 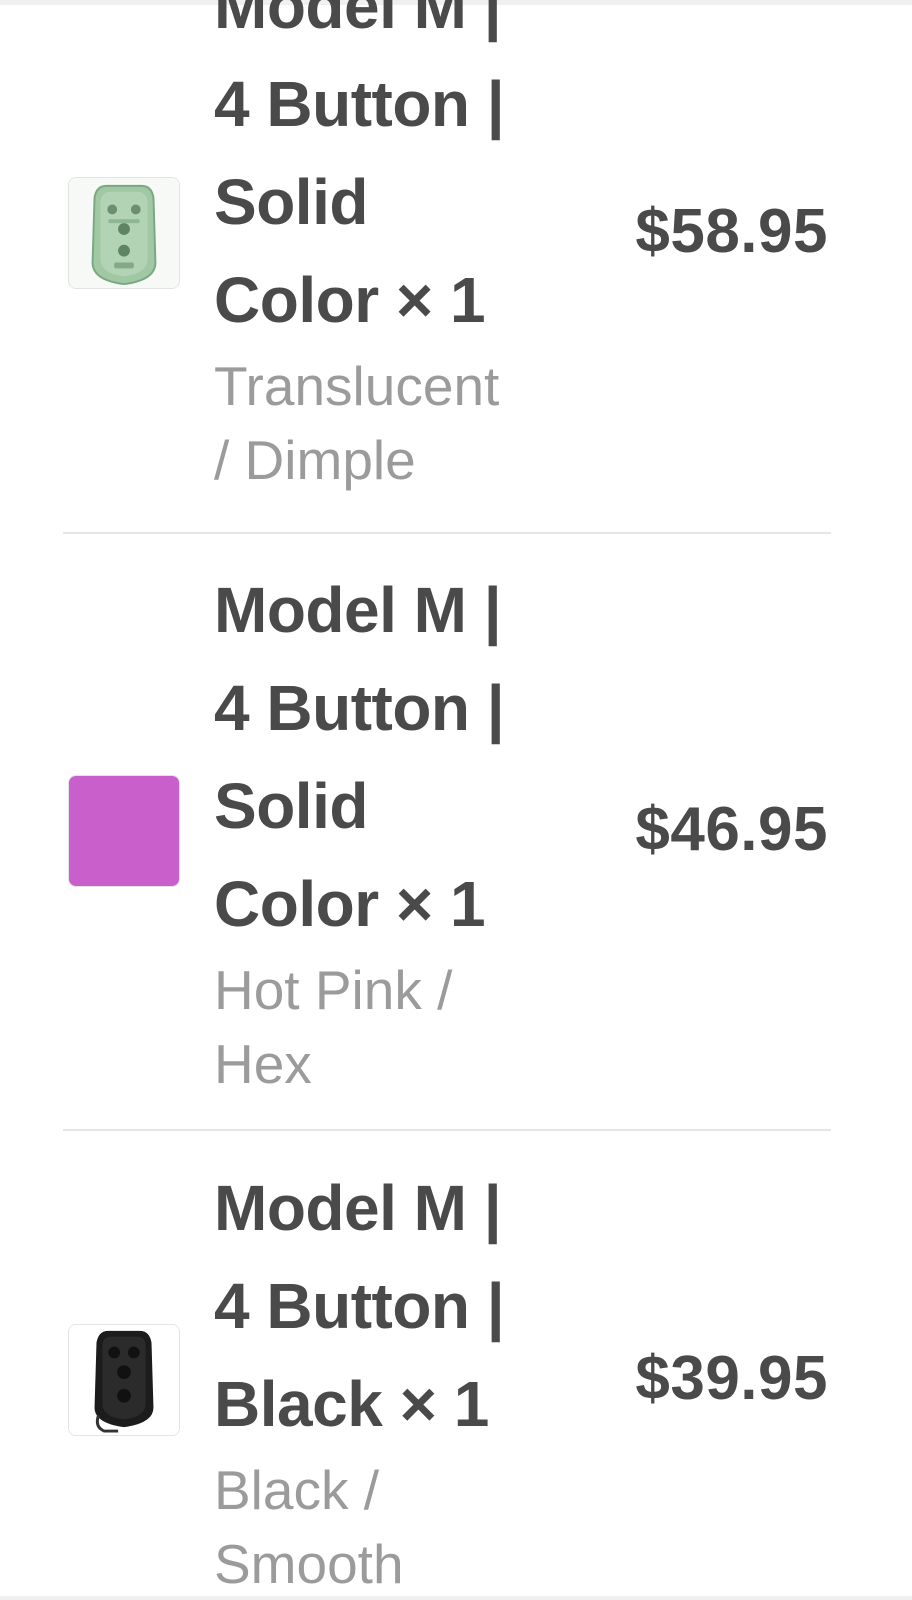 I want to click on bottom-edge, so click(x=456, y=1598).